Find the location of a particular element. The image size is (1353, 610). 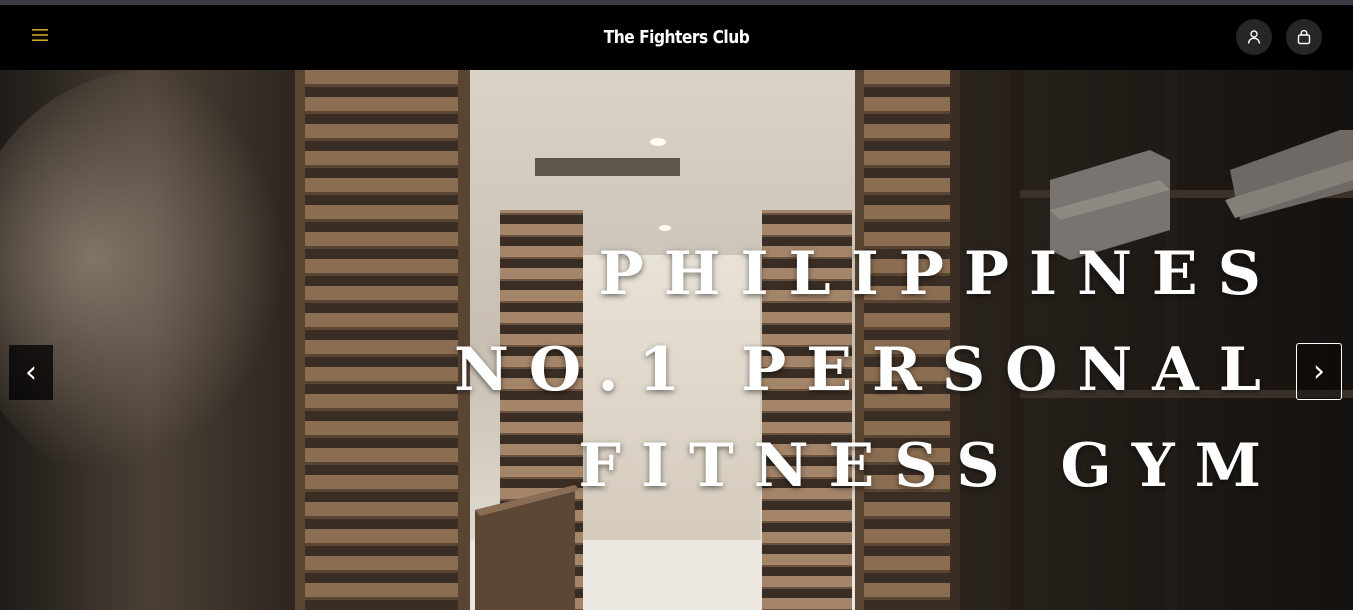

hamburger-menu-icon is located at coordinates (40, 35).